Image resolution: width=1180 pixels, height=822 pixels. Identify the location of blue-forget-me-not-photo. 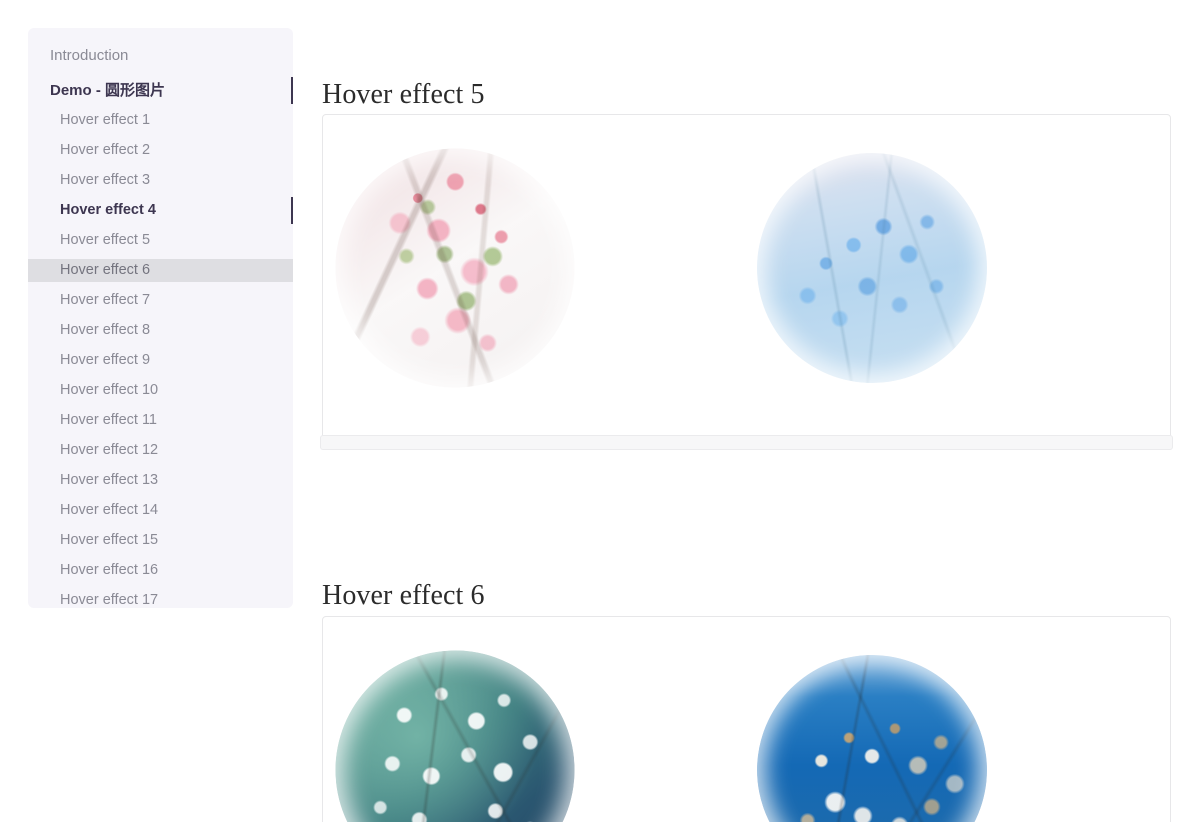
(872, 267).